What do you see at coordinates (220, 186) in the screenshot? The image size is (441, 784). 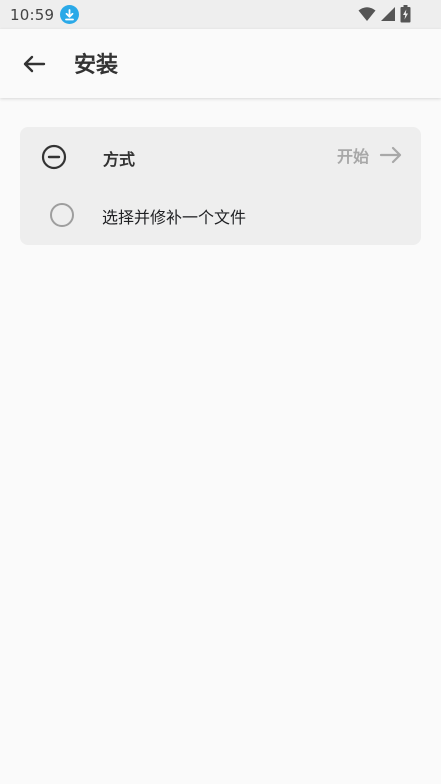 I see `method-card: 方式 开始 选择并修补一个文件` at bounding box center [220, 186].